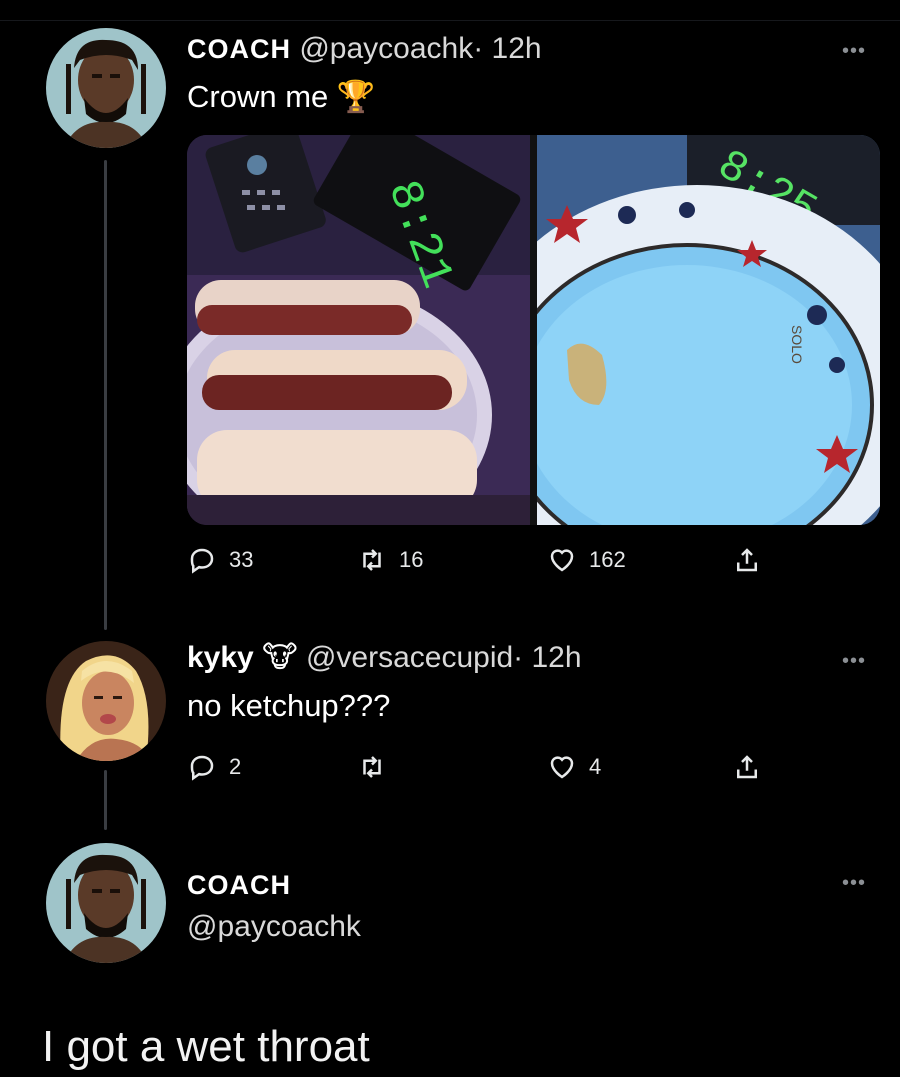 This screenshot has width=900, height=1077. I want to click on plate-brand-text: SOLO, so click(797, 344).